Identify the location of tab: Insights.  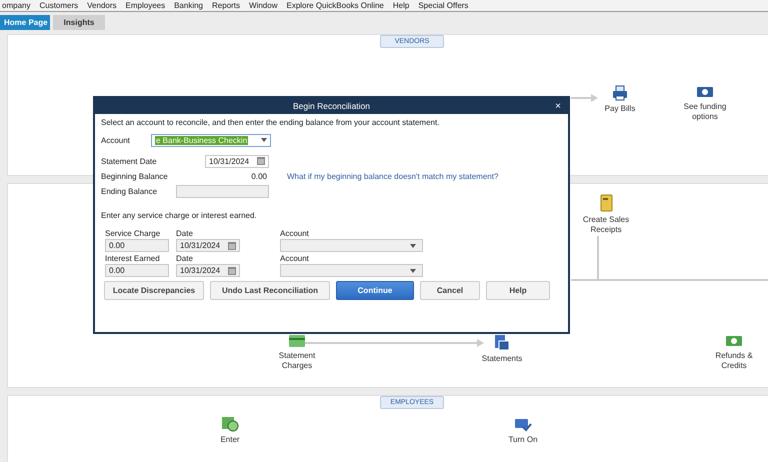
(79, 22).